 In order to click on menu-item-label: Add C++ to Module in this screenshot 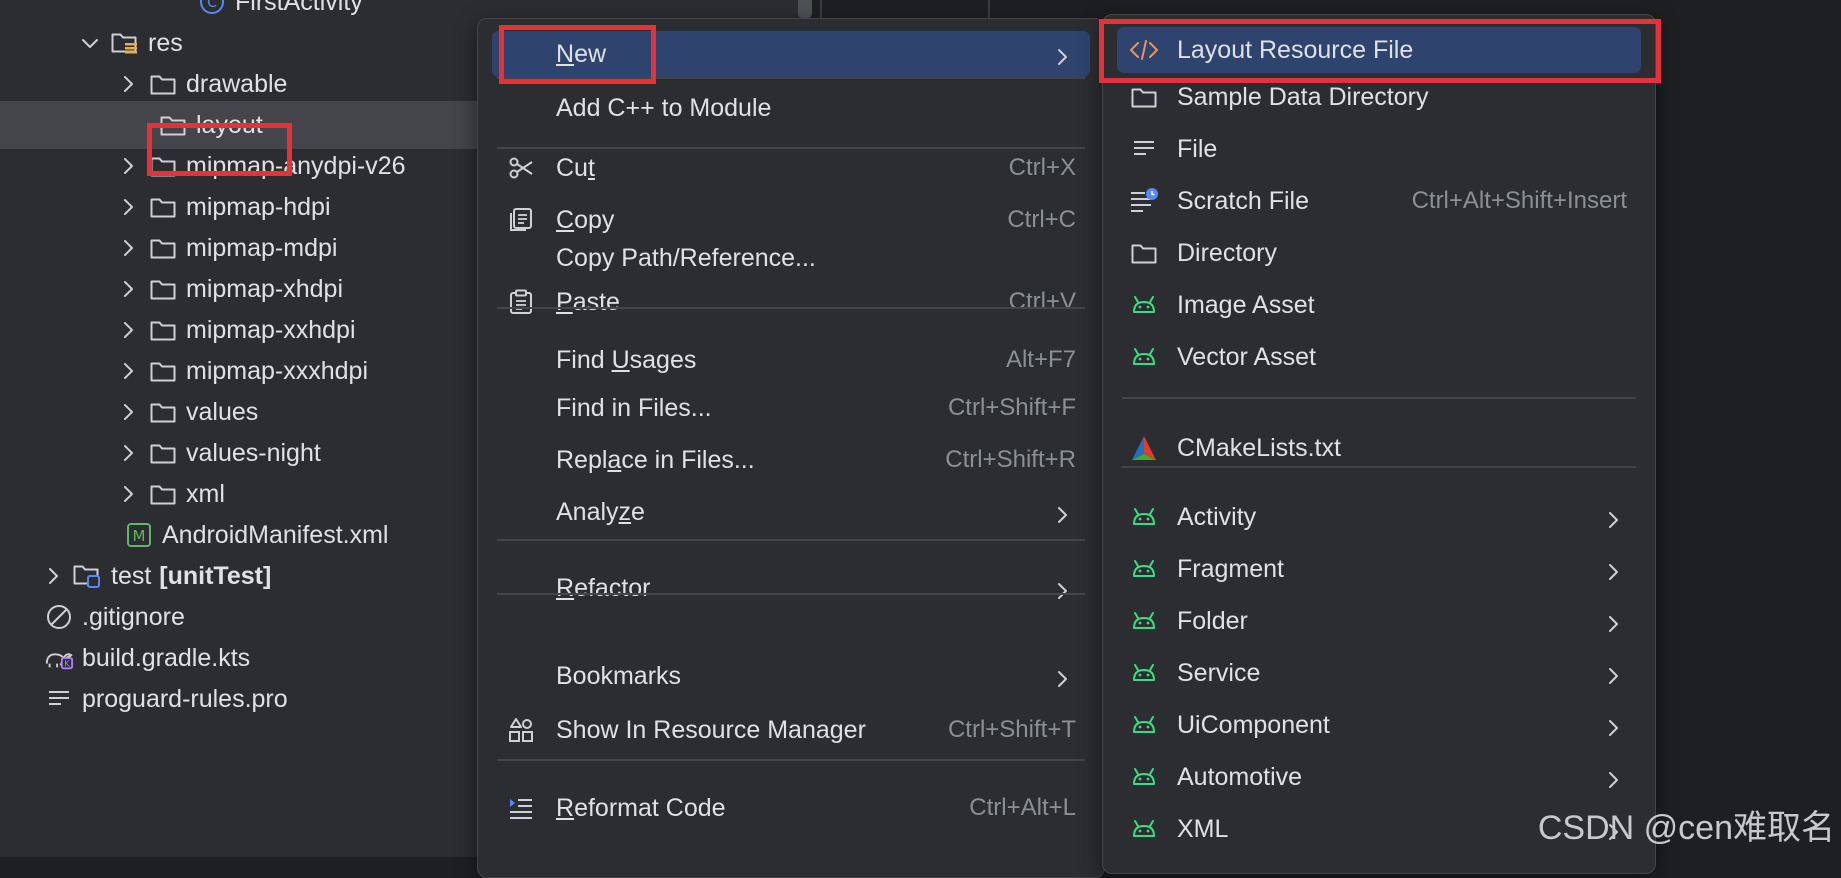, I will do `click(664, 107)`.